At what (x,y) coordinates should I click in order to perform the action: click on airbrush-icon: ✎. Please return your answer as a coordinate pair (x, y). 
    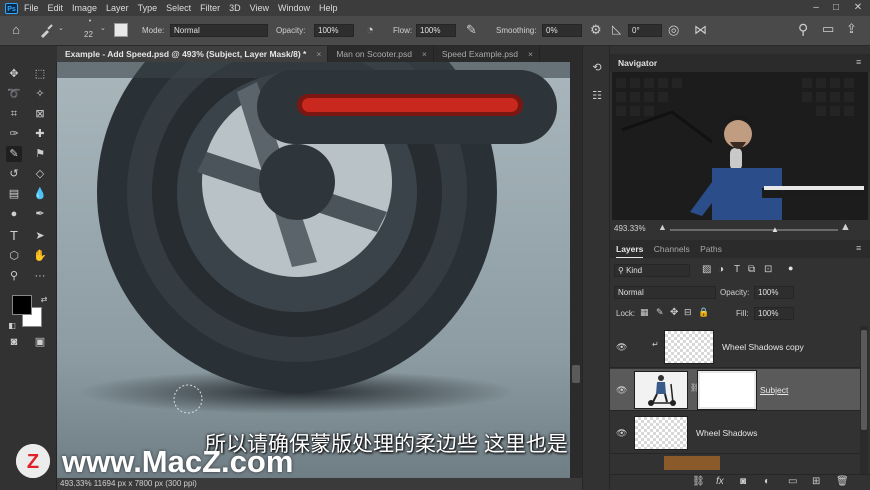
    Looking at the image, I should click on (471, 30).